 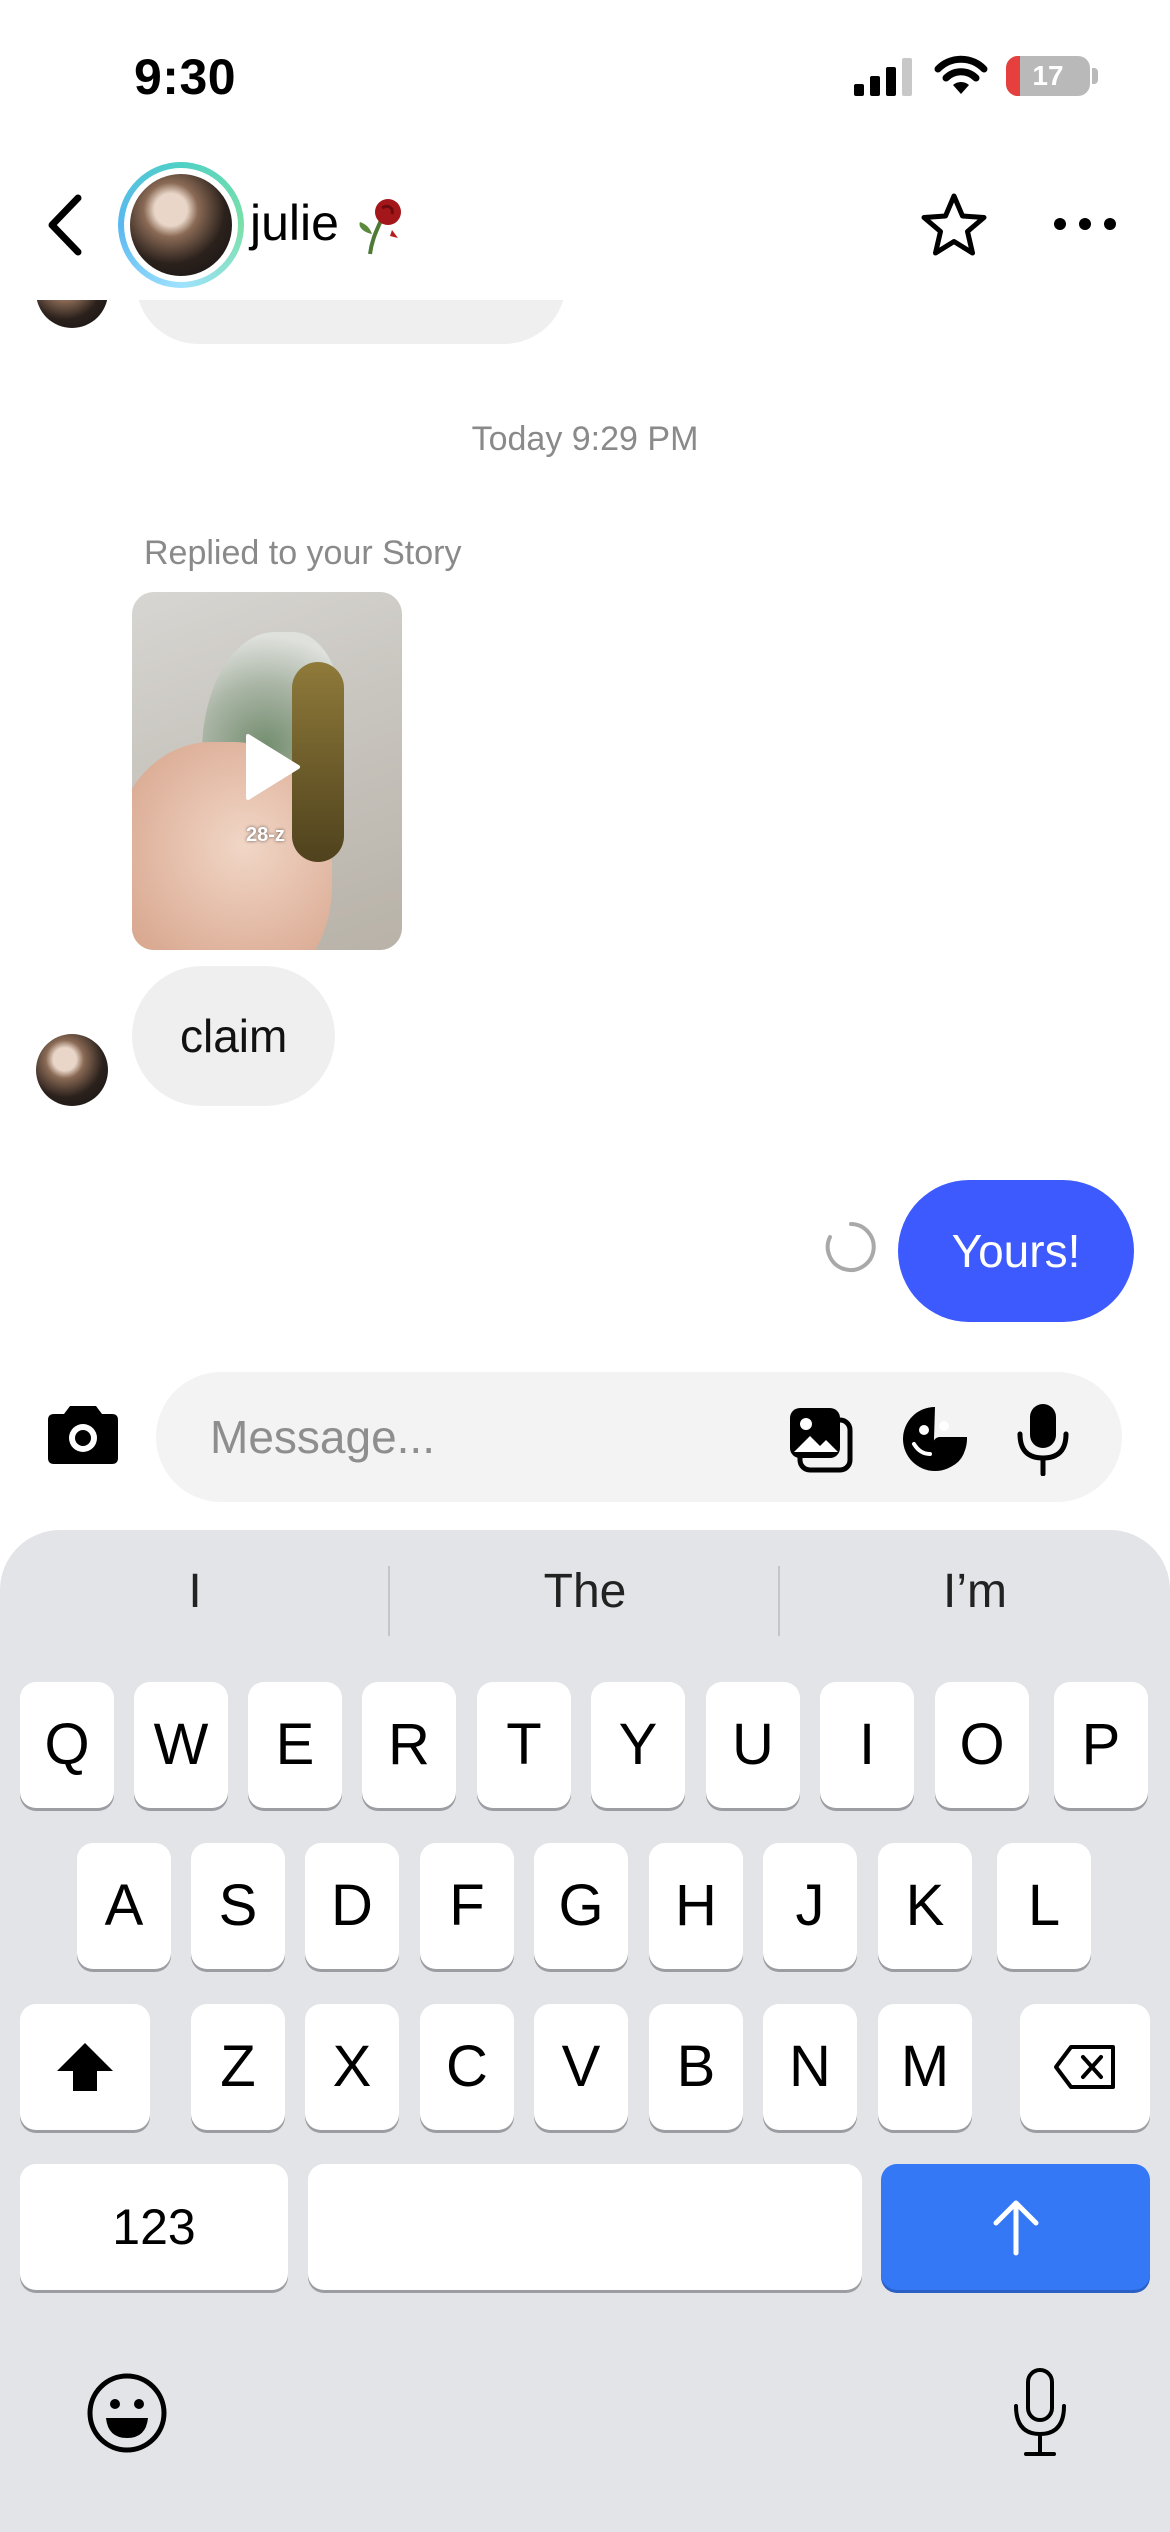 I want to click on key-p: P, so click(x=1101, y=1745).